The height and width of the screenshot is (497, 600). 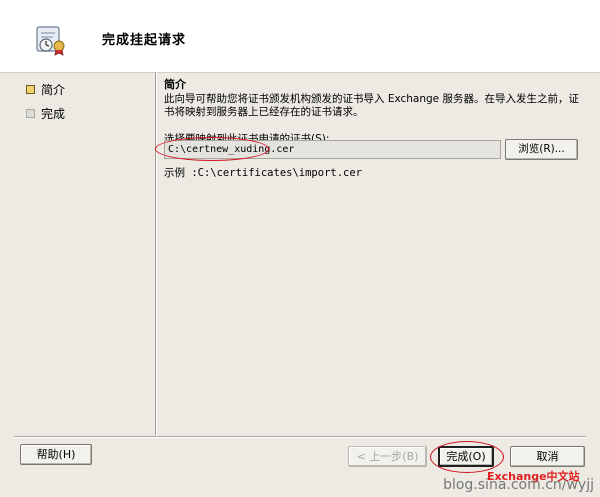 What do you see at coordinates (56, 454) in the screenshot?
I see `help-button: 帮助(H)` at bounding box center [56, 454].